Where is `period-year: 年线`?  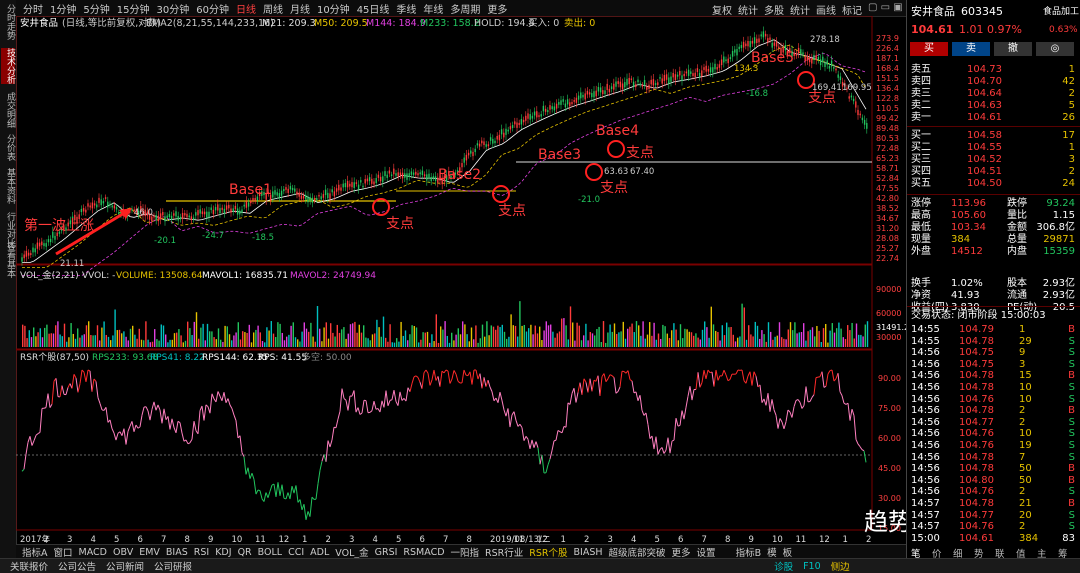 period-year: 年线 is located at coordinates (433, 8).